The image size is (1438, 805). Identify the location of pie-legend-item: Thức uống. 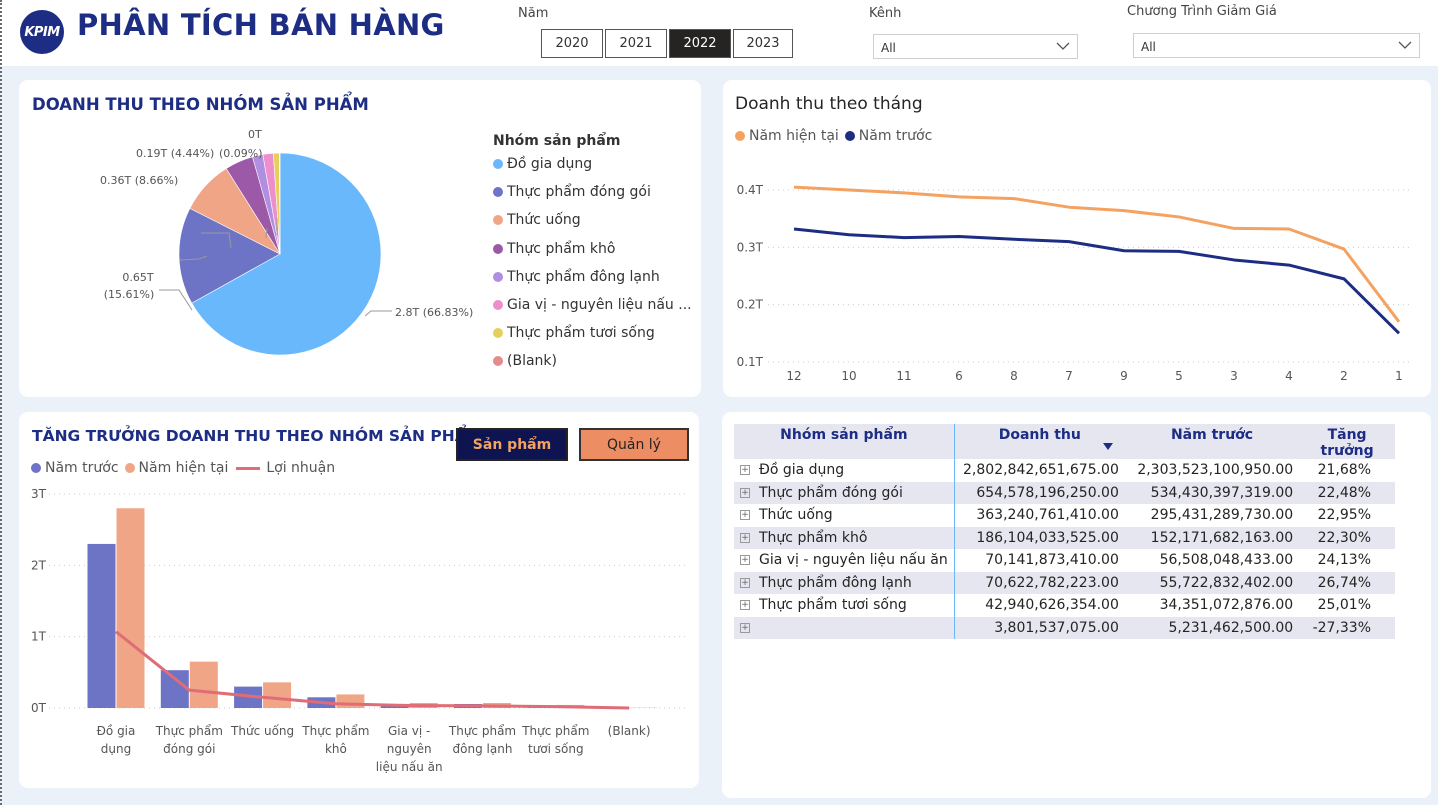
(537, 220).